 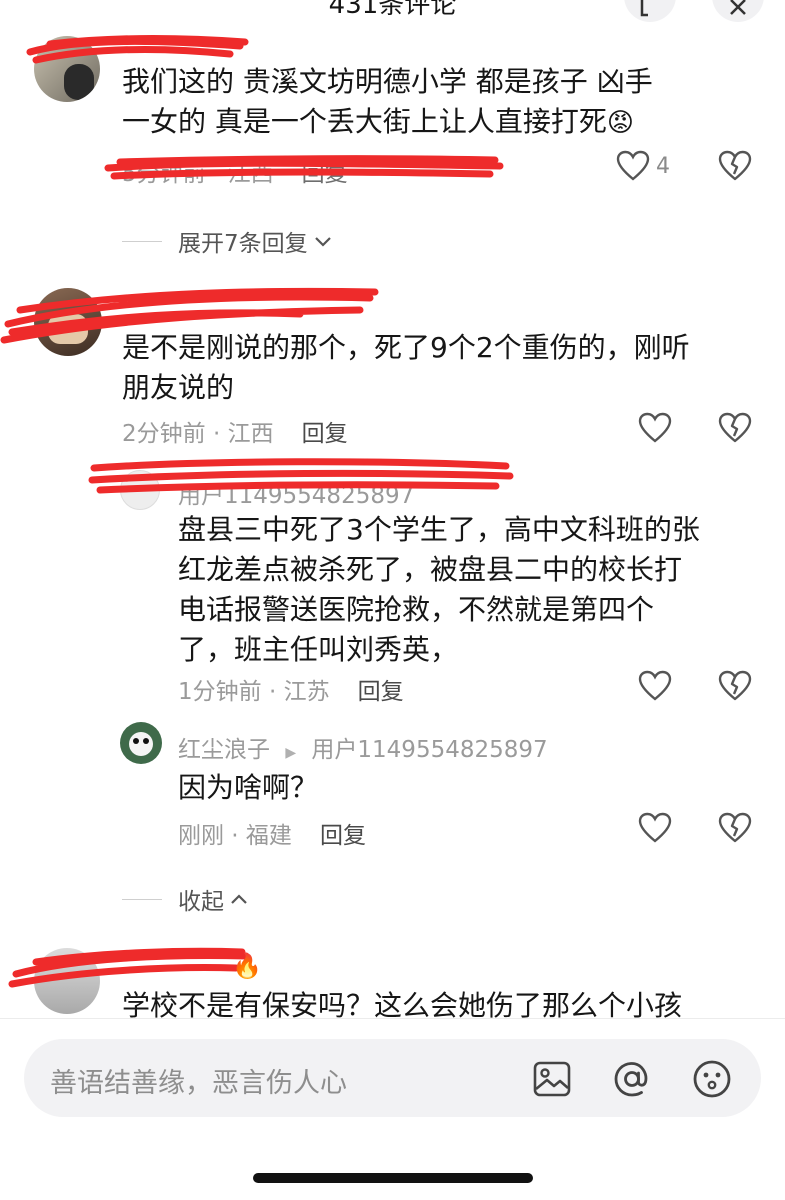 What do you see at coordinates (620, 123) in the screenshot?
I see `angry-emoji: 😡` at bounding box center [620, 123].